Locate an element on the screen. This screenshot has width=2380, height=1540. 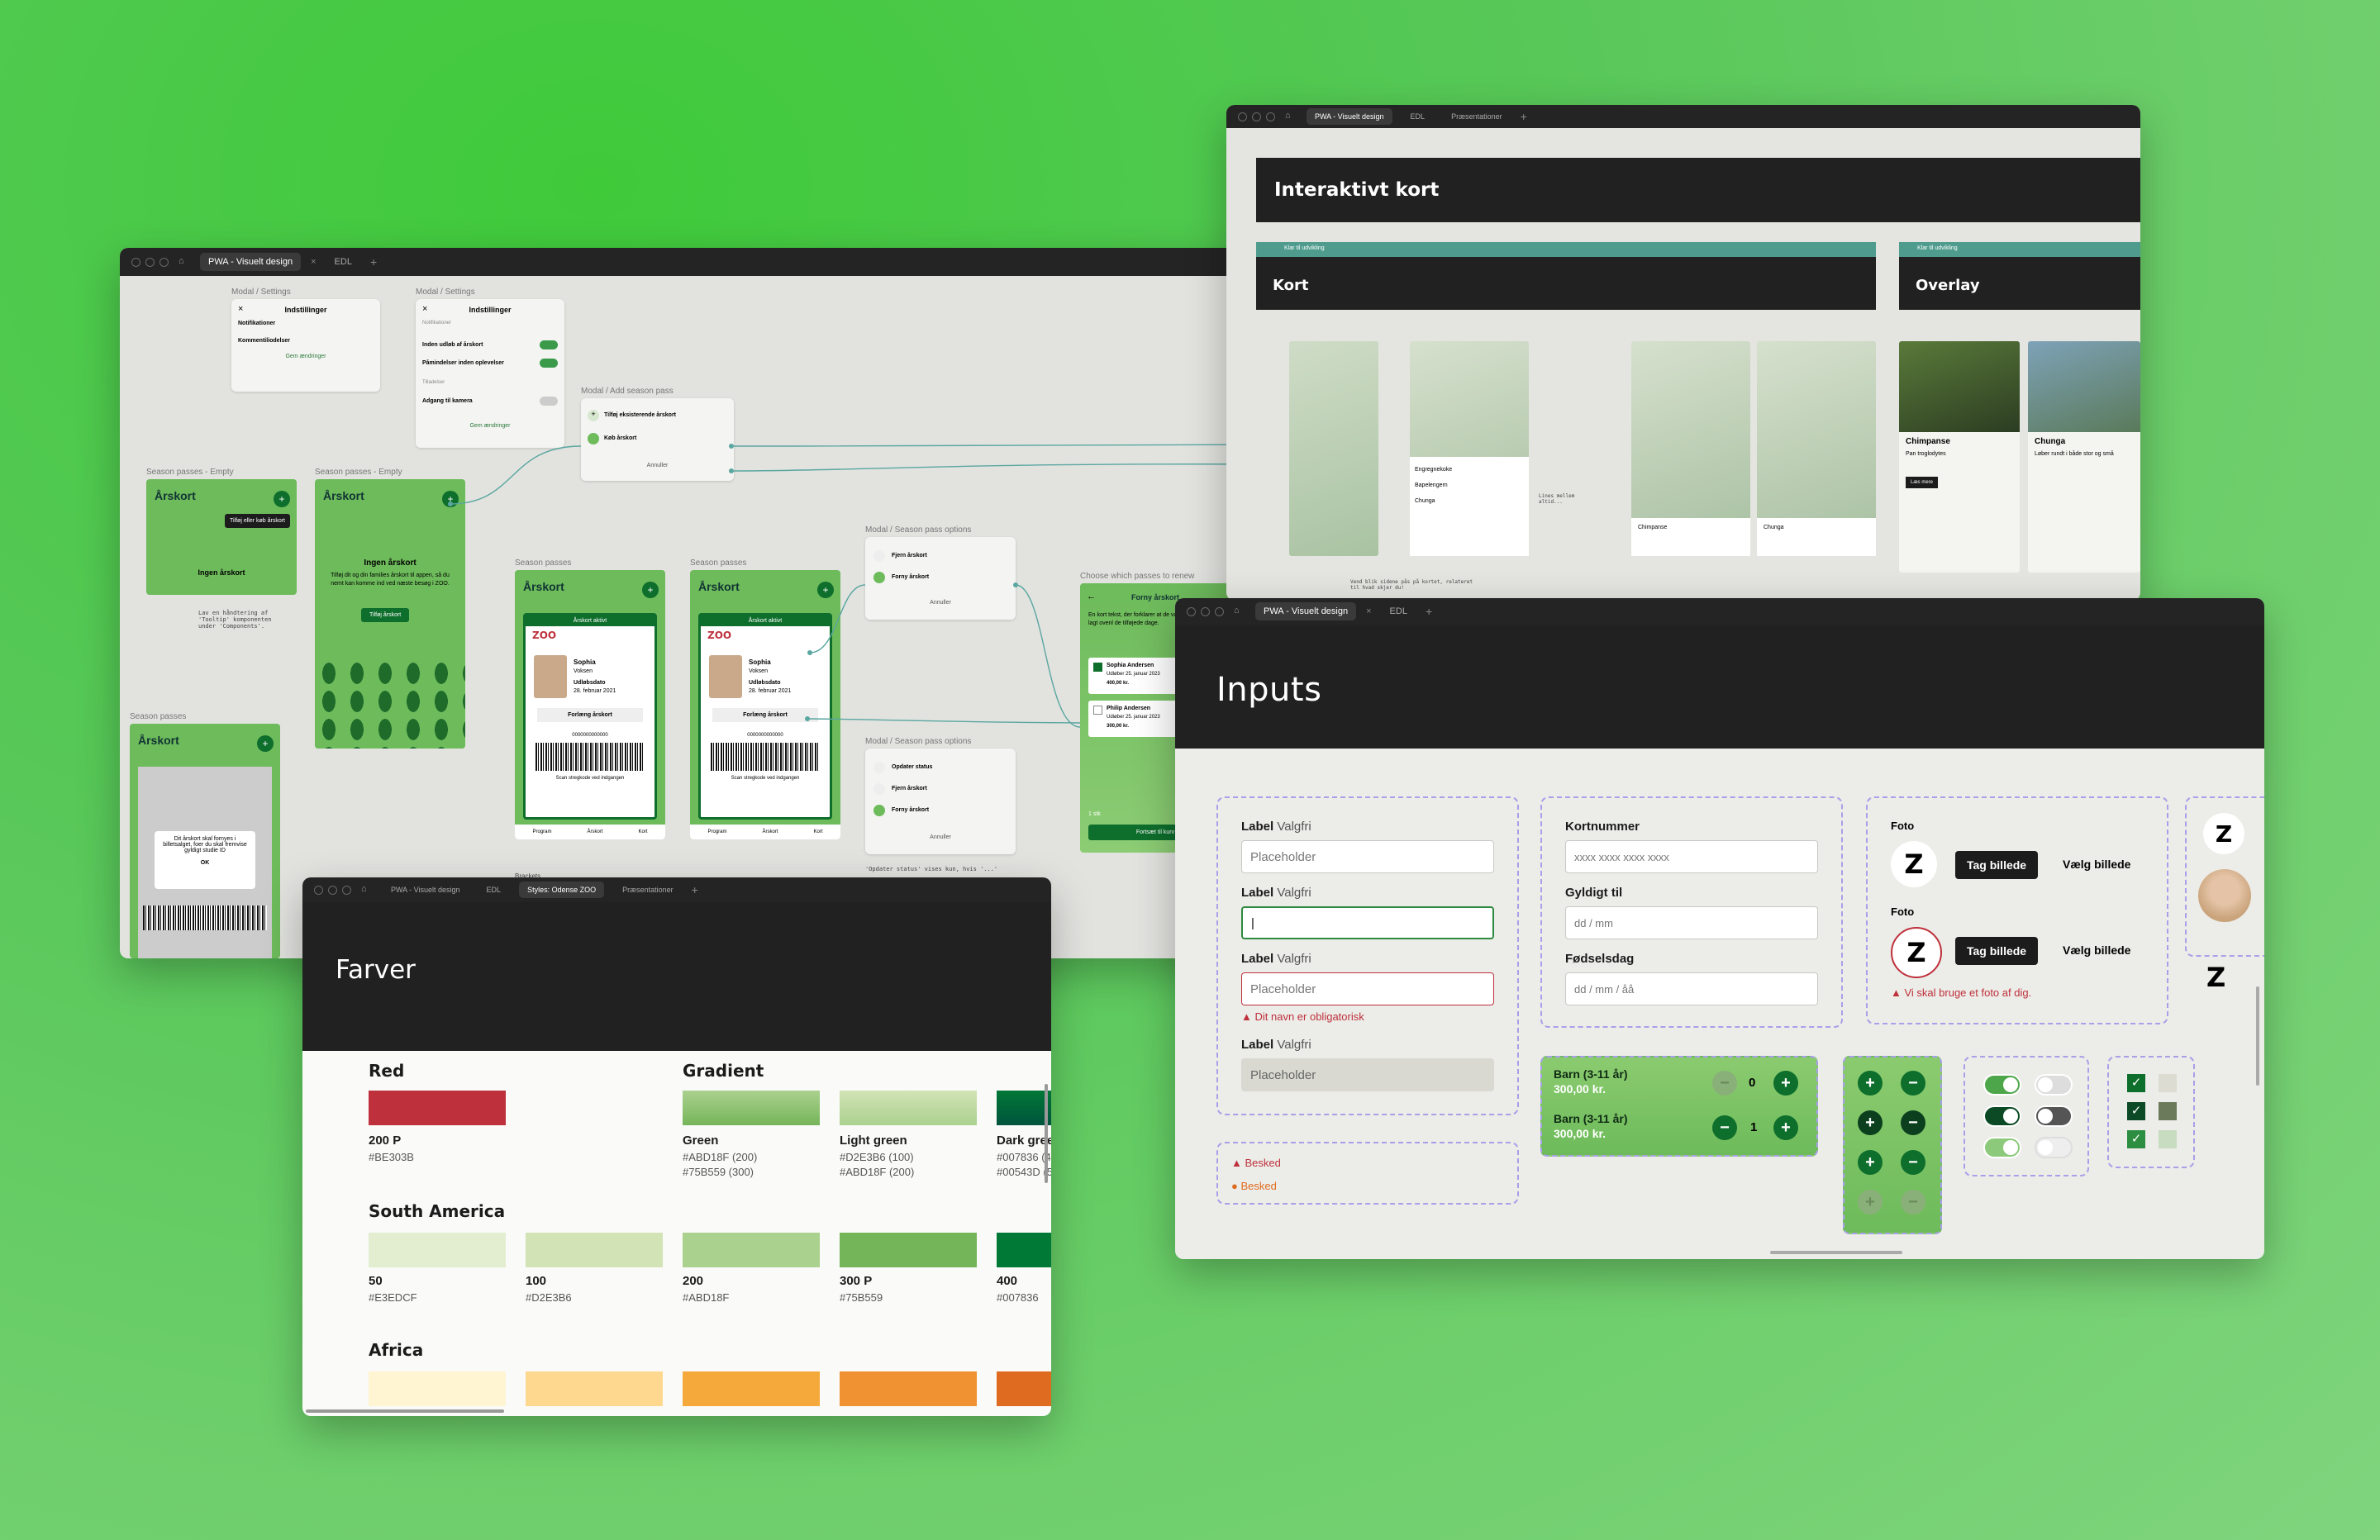
title-bar: ⌂ PWA - Visuelt design × EDL + is located at coordinates (1719, 611).